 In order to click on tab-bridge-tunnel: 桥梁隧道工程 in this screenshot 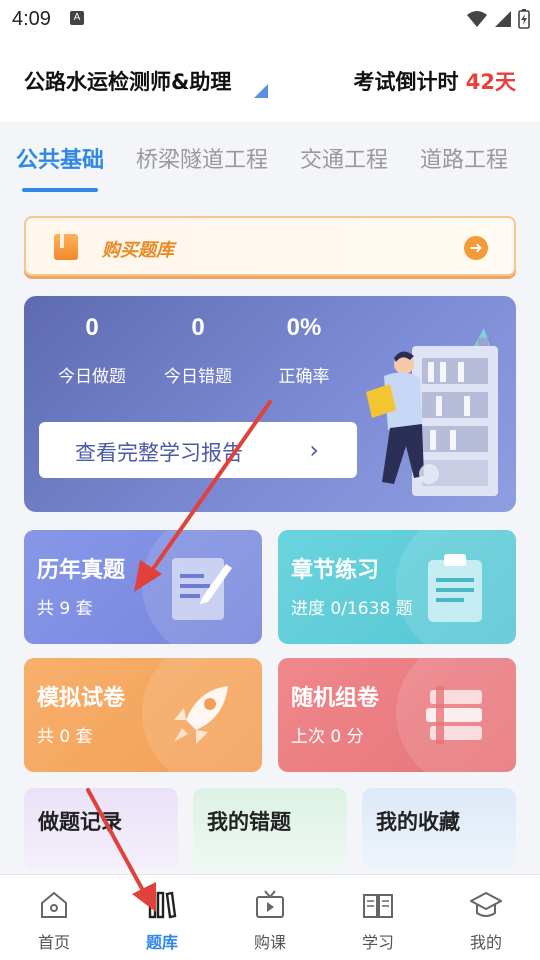, I will do `click(202, 158)`.